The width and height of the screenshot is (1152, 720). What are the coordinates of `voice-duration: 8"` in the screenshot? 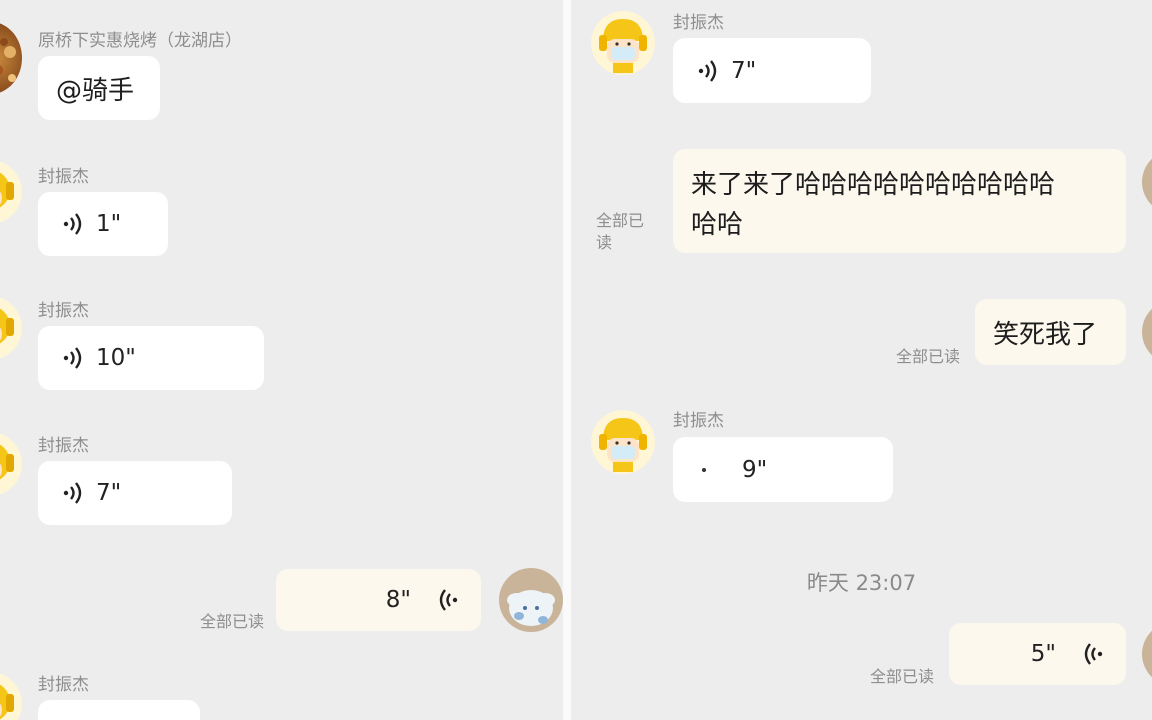 It's located at (398, 600).